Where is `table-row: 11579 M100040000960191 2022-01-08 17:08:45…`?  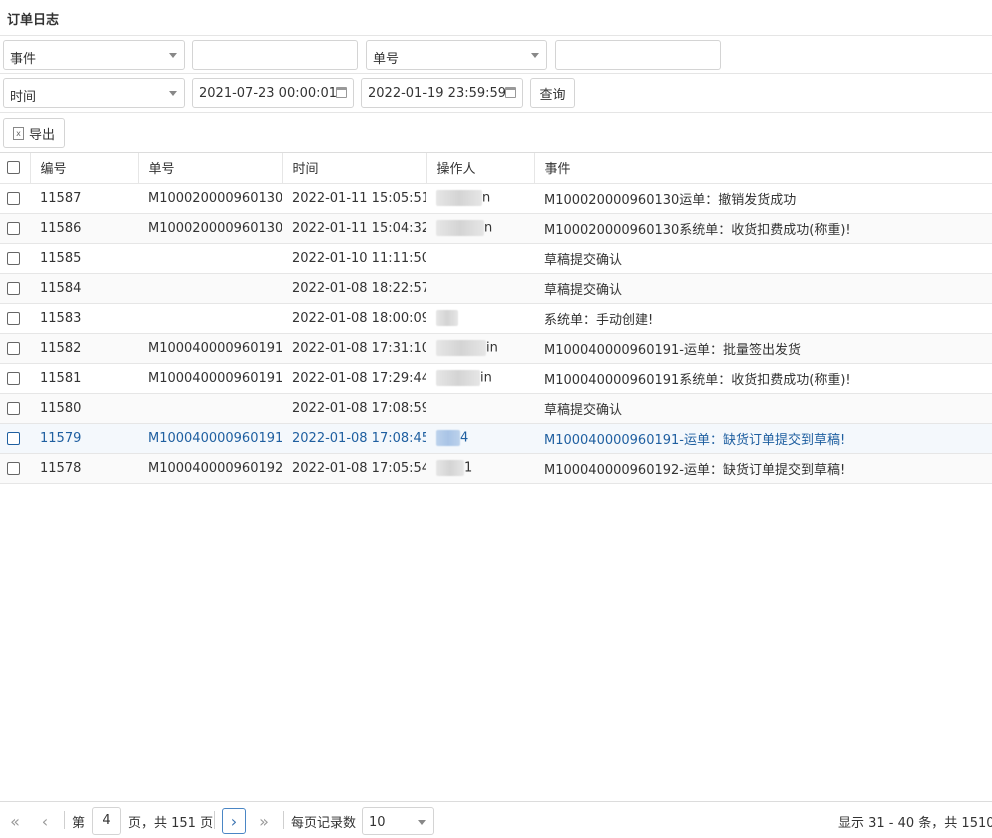
table-row: 11579 M100040000960191 2022-01-08 17:08:45… is located at coordinates (496, 438).